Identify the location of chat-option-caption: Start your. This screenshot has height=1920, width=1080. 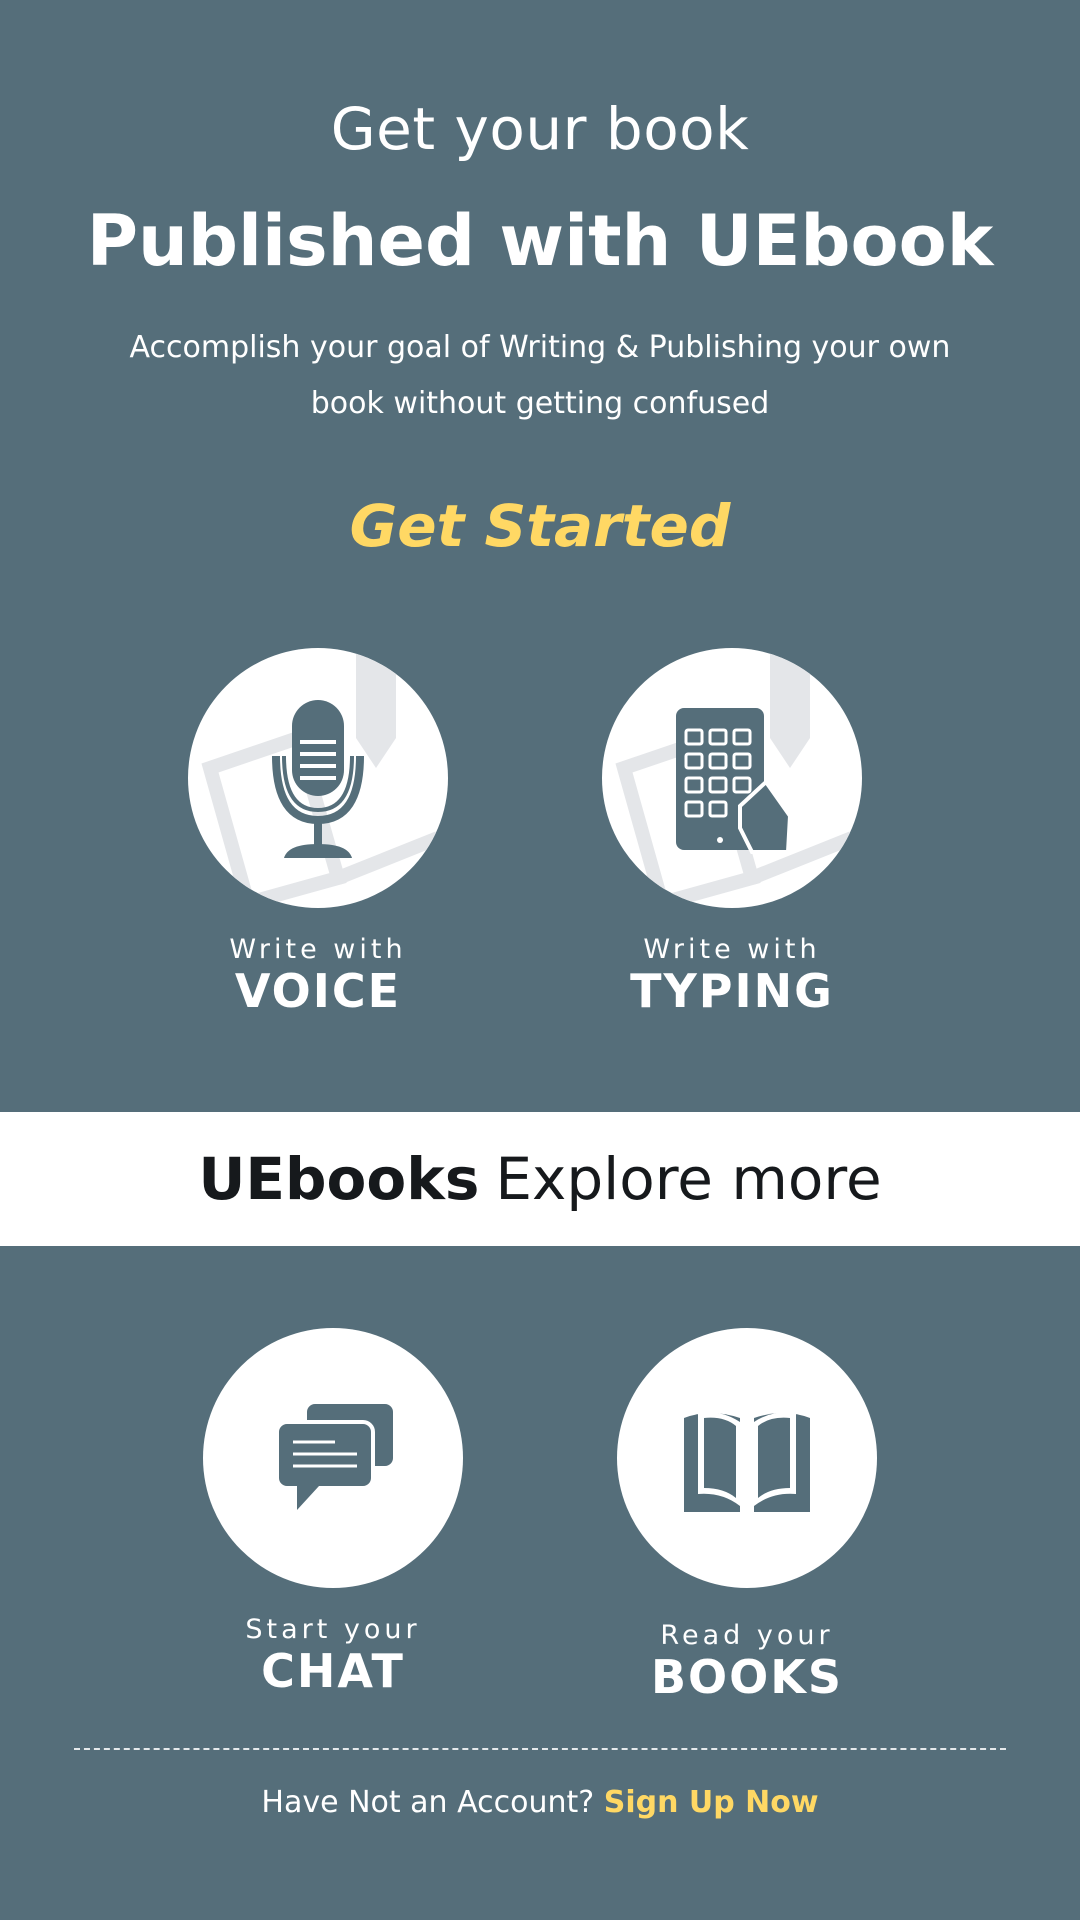
(333, 1629).